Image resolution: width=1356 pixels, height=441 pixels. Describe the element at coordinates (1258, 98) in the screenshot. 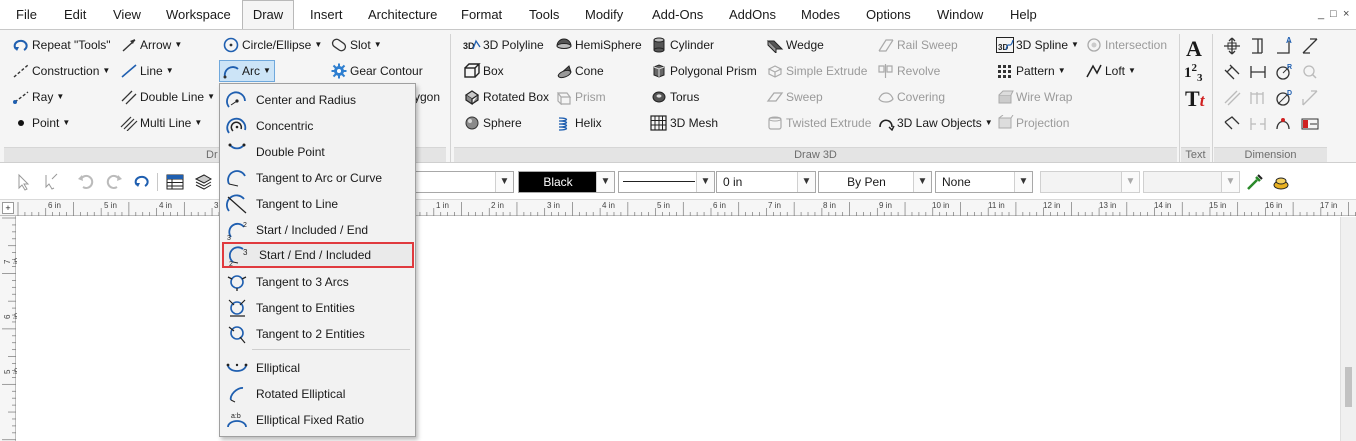

I see `dimension-baseline-icon` at that location.